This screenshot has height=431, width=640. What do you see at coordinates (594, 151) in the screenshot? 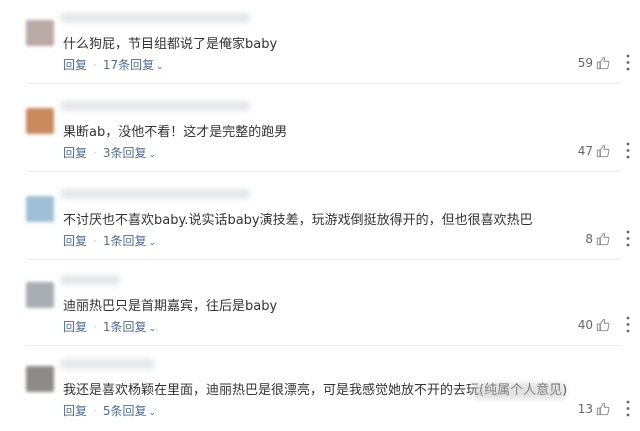
I see `like-control: 47` at bounding box center [594, 151].